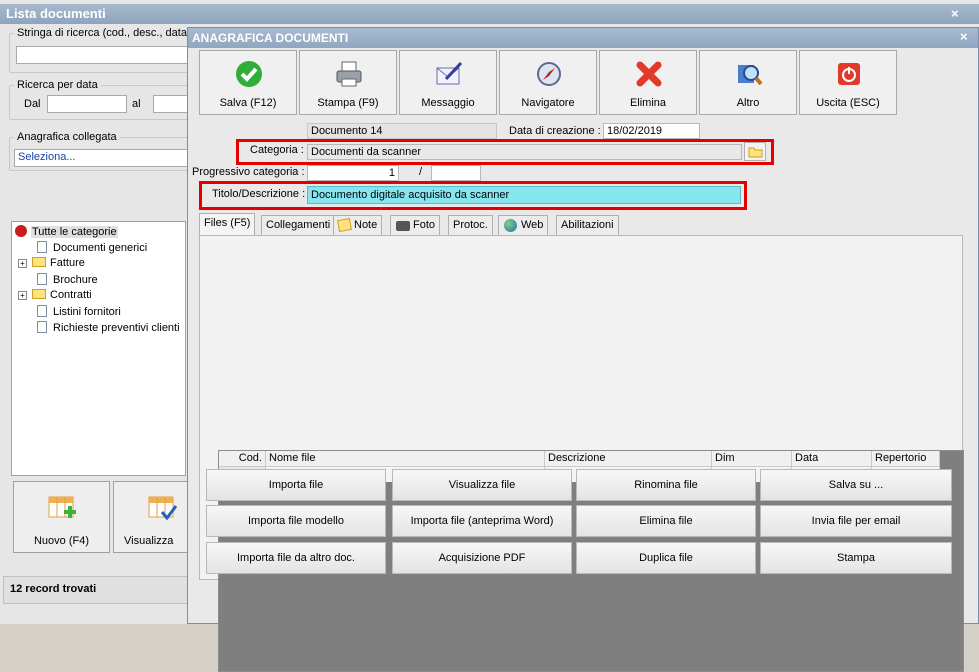  I want to click on title-label: Titolo/Descrizione :, so click(259, 194).